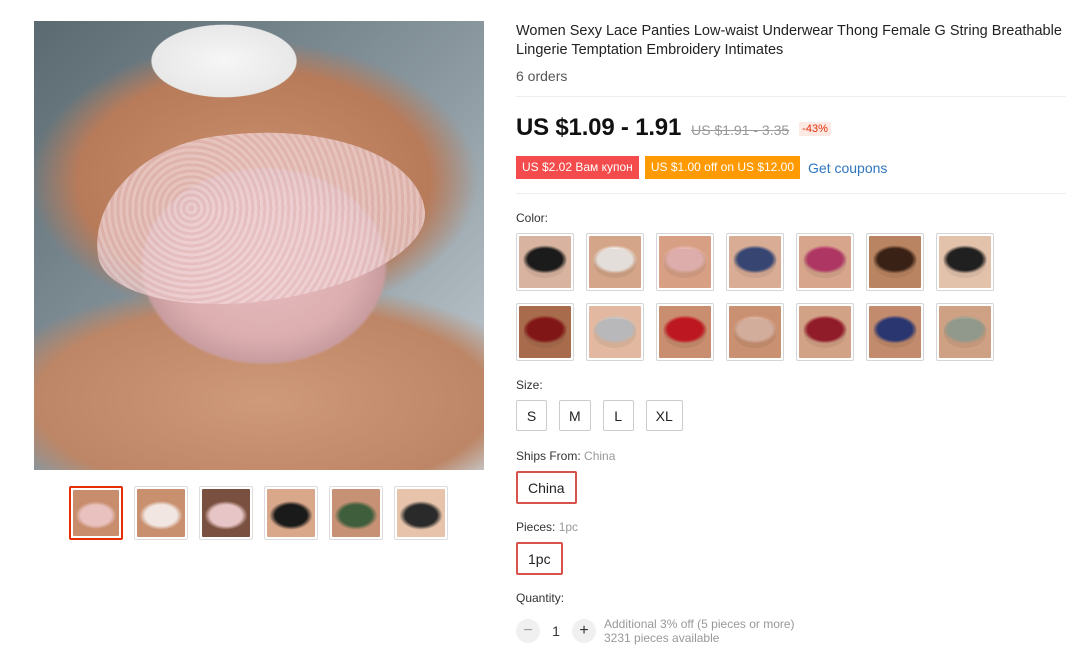  I want to click on original-price: US $1.91 - 3.35, so click(740, 130).